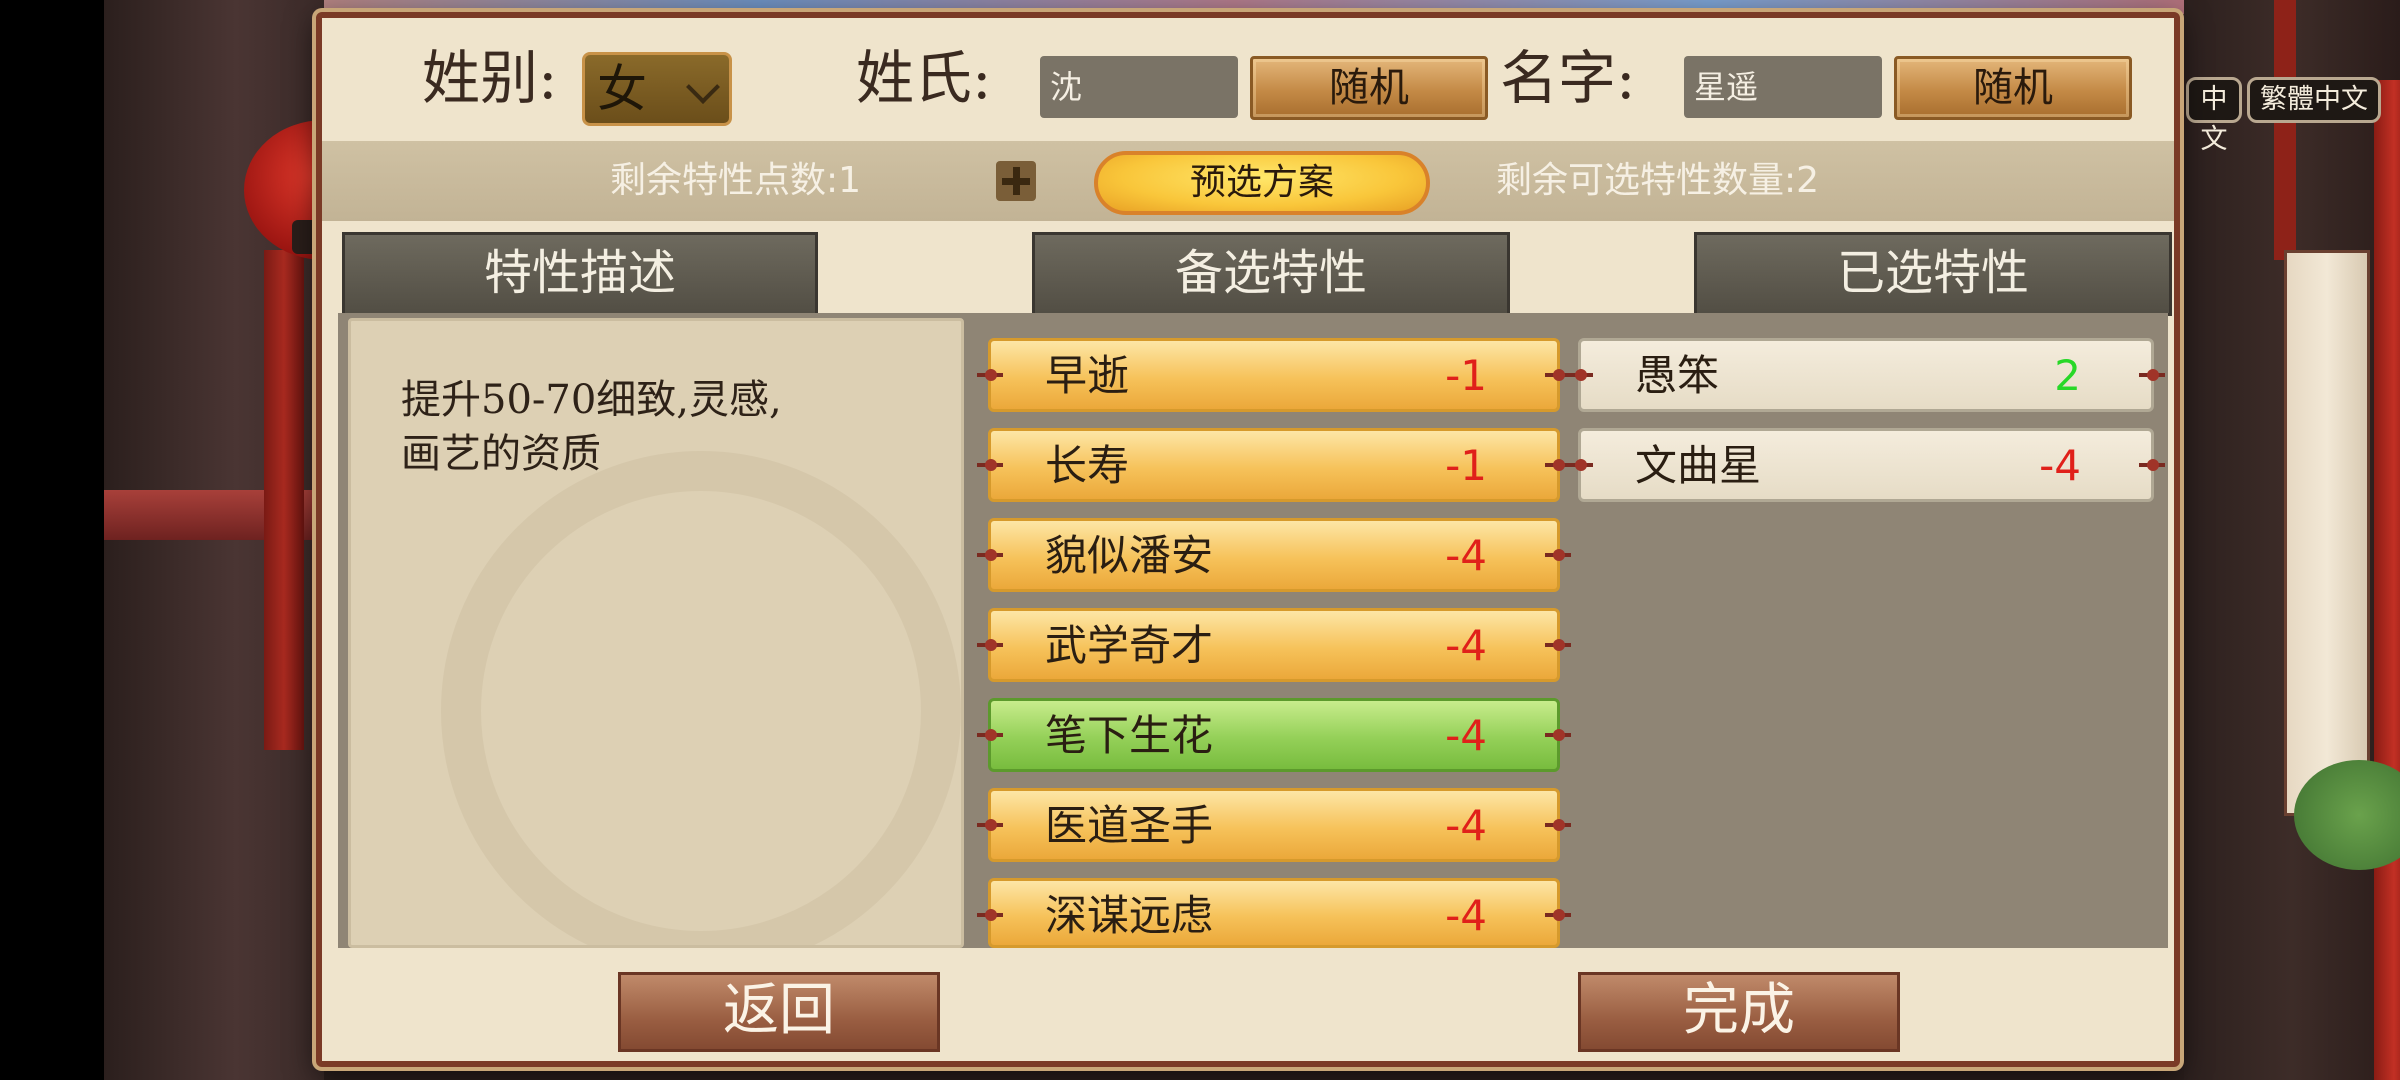 This screenshot has height=1080, width=2400. I want to click on trait-name: 笔下生花, so click(1129, 735).